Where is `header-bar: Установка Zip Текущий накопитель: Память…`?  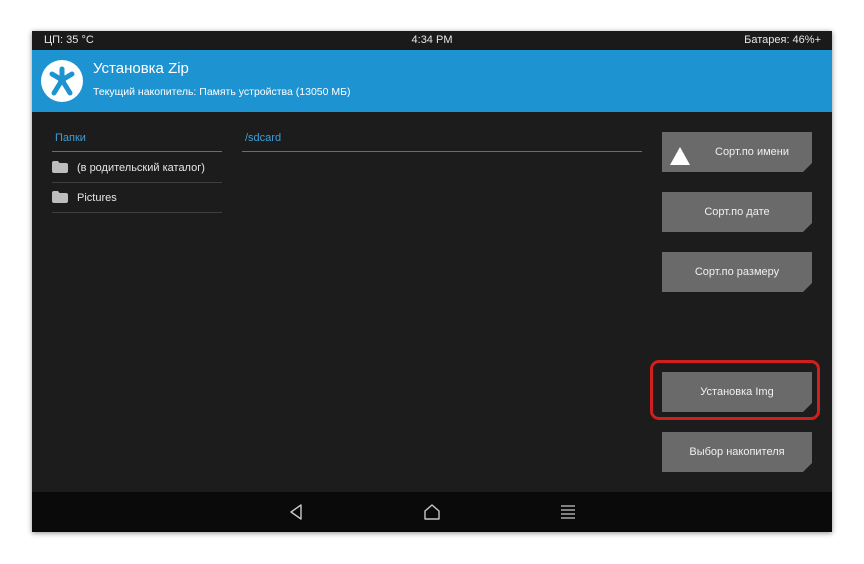 header-bar: Установка Zip Текущий накопитель: Память… is located at coordinates (432, 81).